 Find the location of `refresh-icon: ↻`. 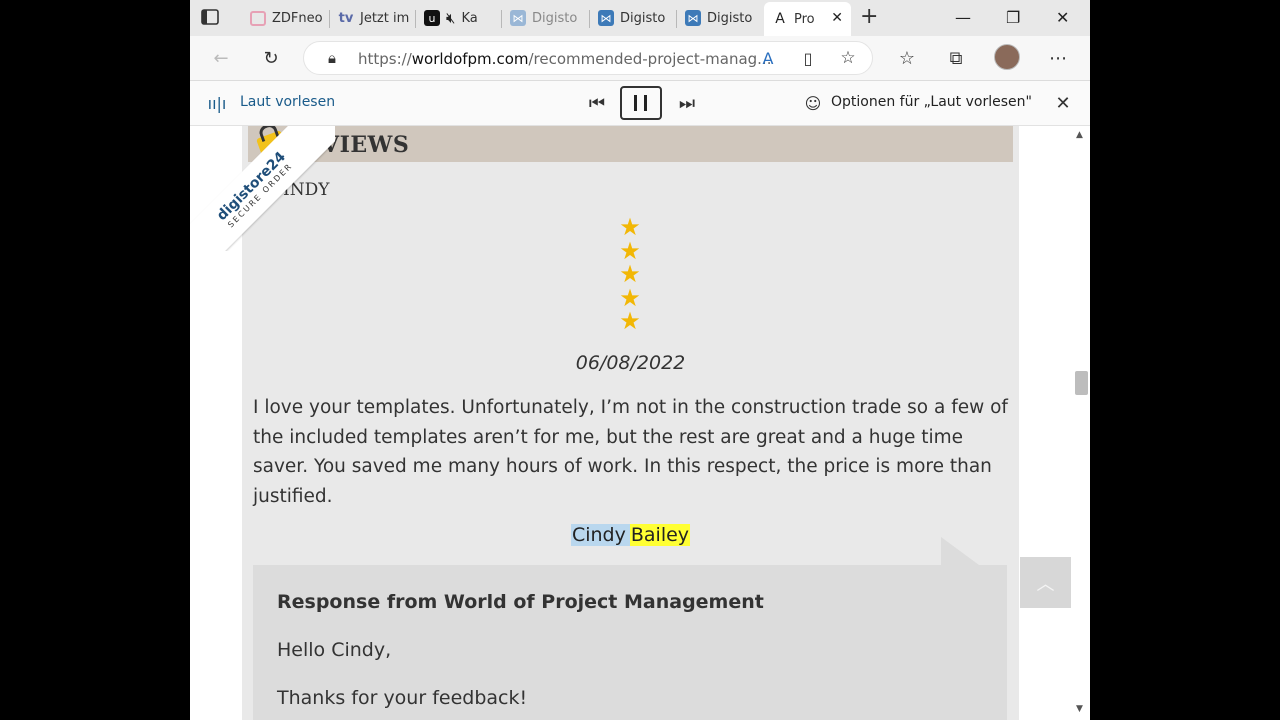

refresh-icon: ↻ is located at coordinates (271, 58).